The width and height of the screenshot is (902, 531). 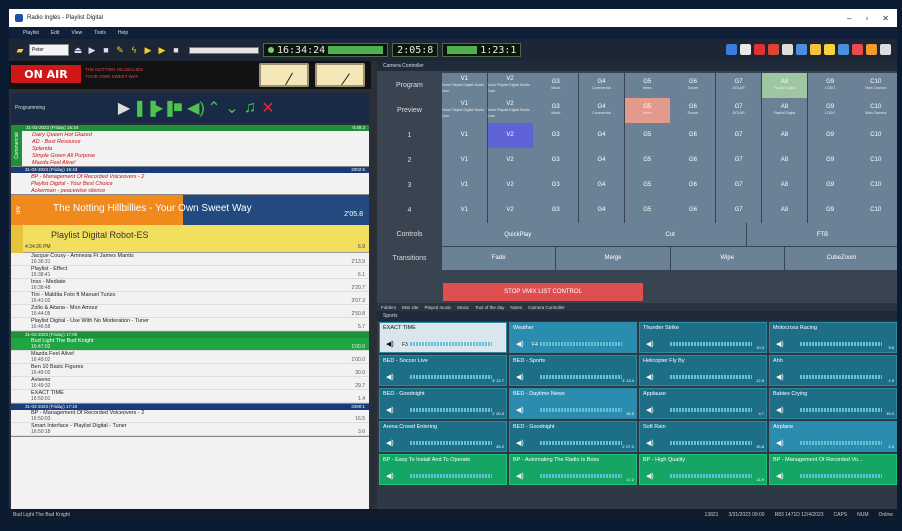 I want to click on jingle-button: BED - Daytime News ◀) 16.5, so click(x=573, y=403).